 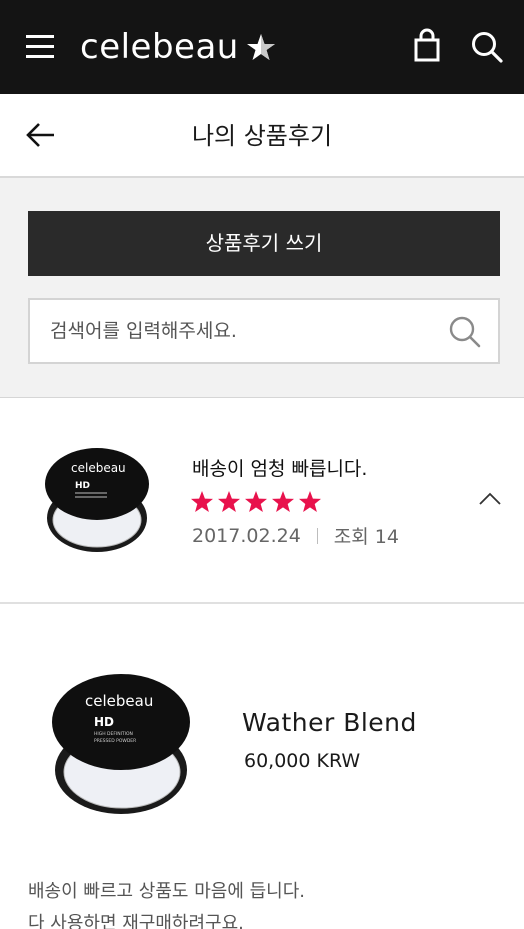 I want to click on menu-icon, so click(x=40, y=46).